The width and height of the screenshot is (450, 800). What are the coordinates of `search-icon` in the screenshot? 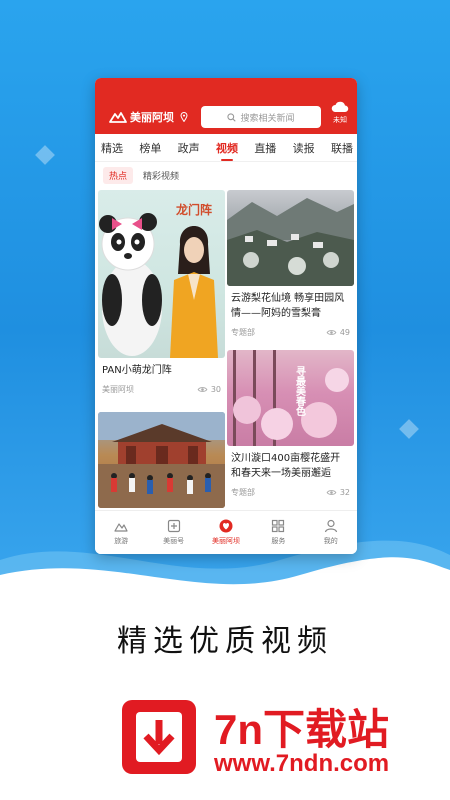 It's located at (232, 117).